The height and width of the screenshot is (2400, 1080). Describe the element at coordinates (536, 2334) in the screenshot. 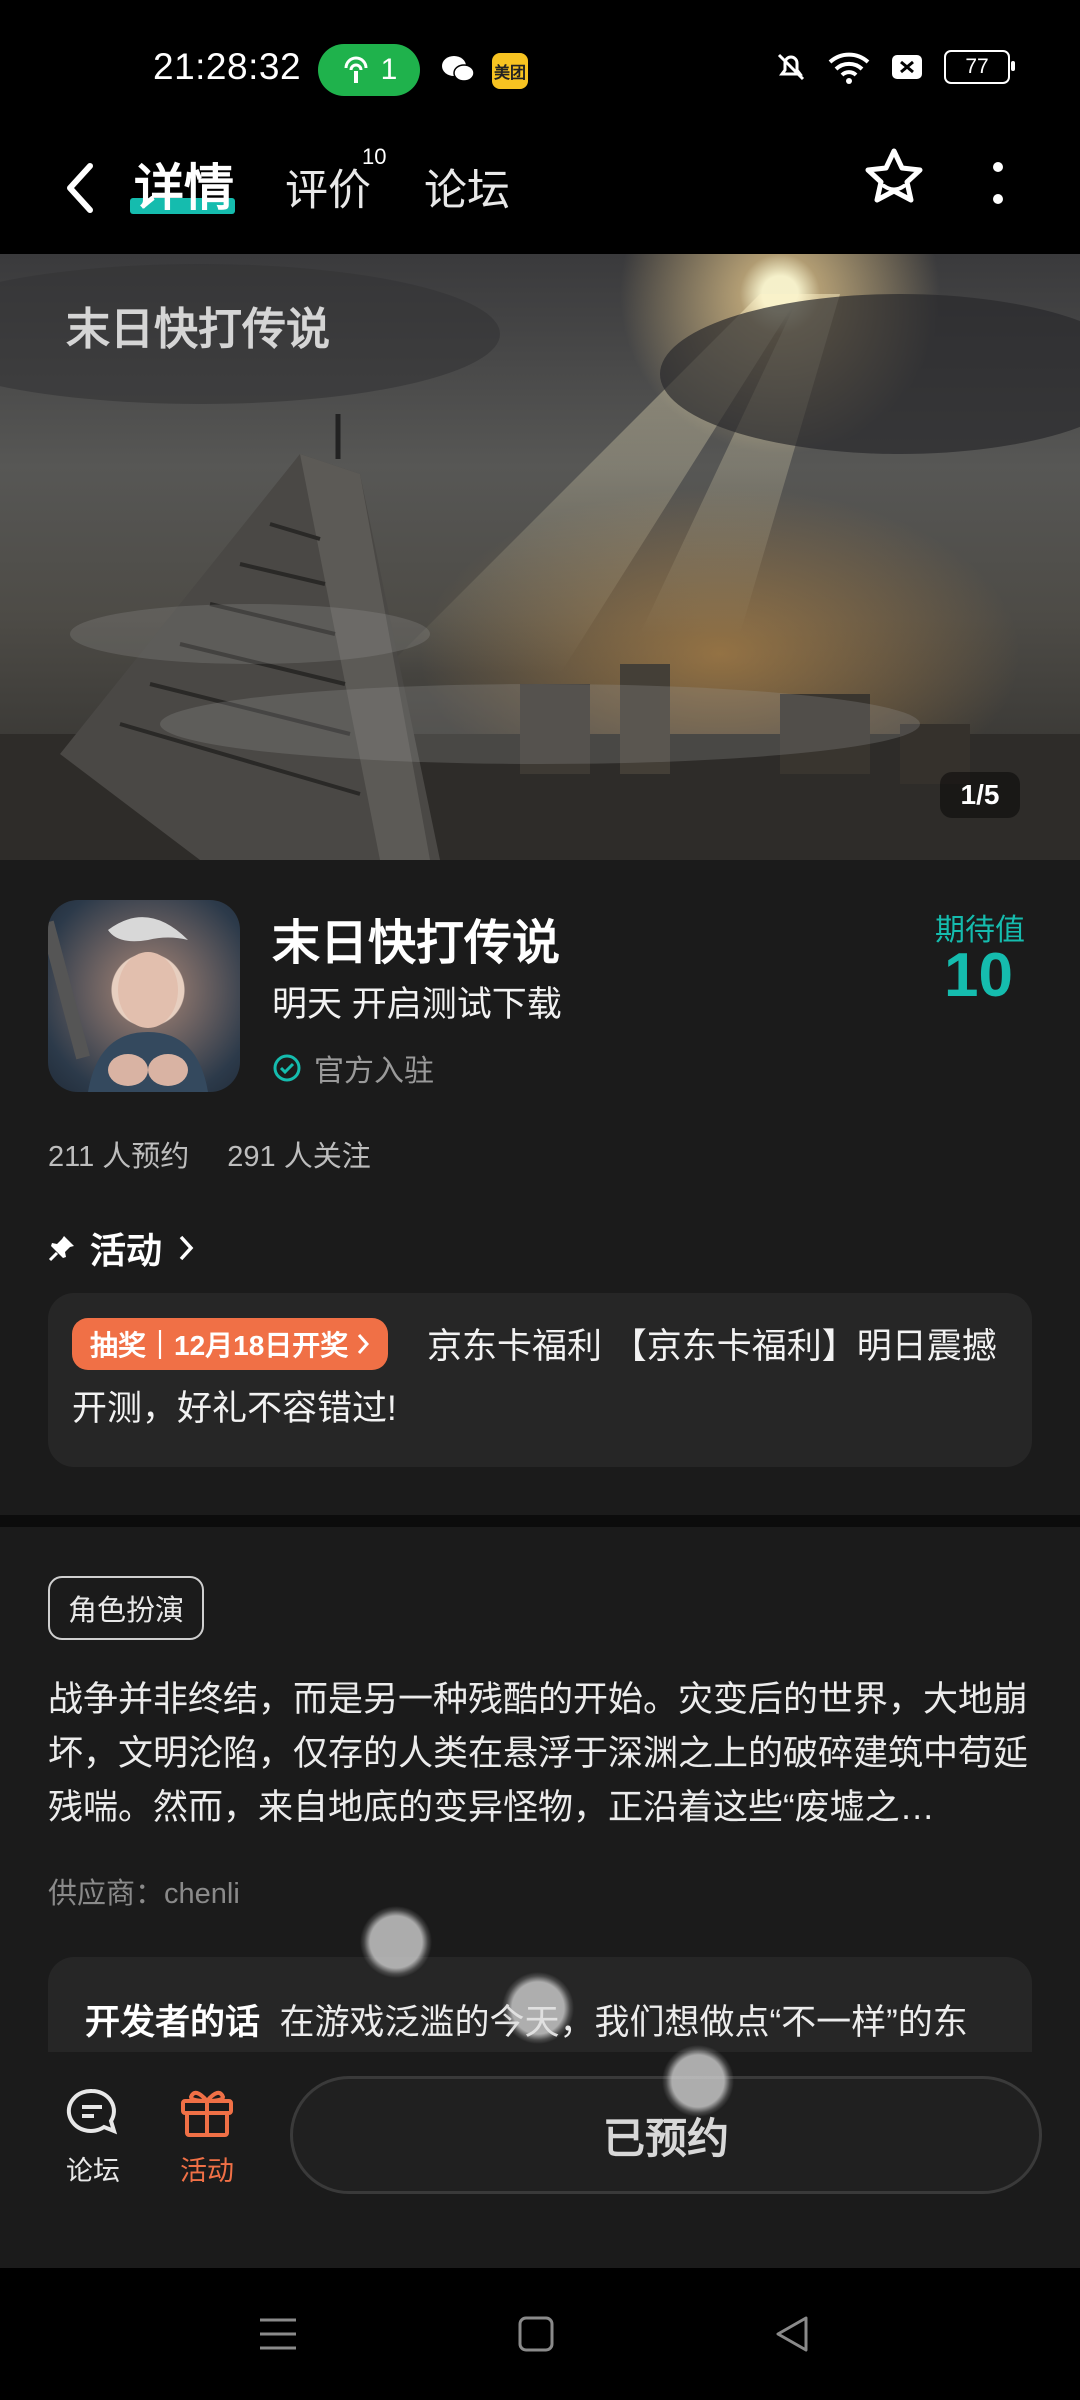

I see `home-icon` at that location.